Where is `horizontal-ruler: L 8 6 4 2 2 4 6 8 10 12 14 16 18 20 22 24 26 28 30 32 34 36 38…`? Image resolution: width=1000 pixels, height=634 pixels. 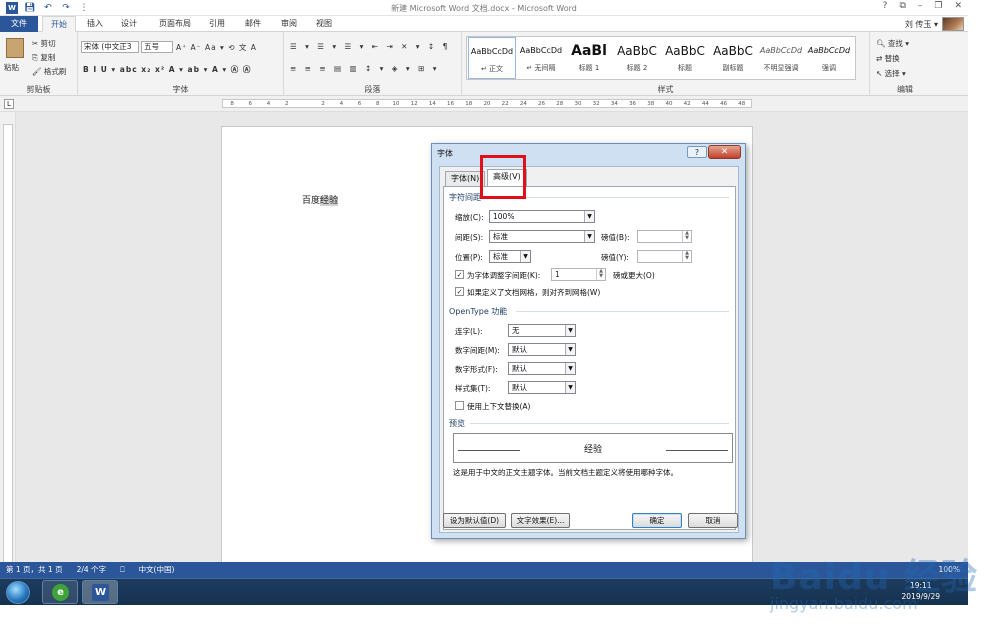
horizontal-ruler: L 8 6 4 2 2 4 6 8 10 12 14 16 18 20 22 24 26 28 30 32 34 36 38… is located at coordinates (484, 104).